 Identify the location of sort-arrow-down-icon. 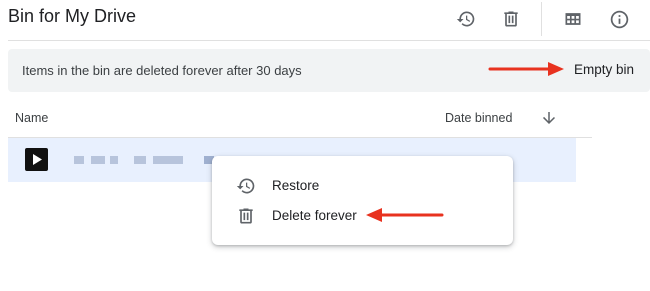
(549, 120).